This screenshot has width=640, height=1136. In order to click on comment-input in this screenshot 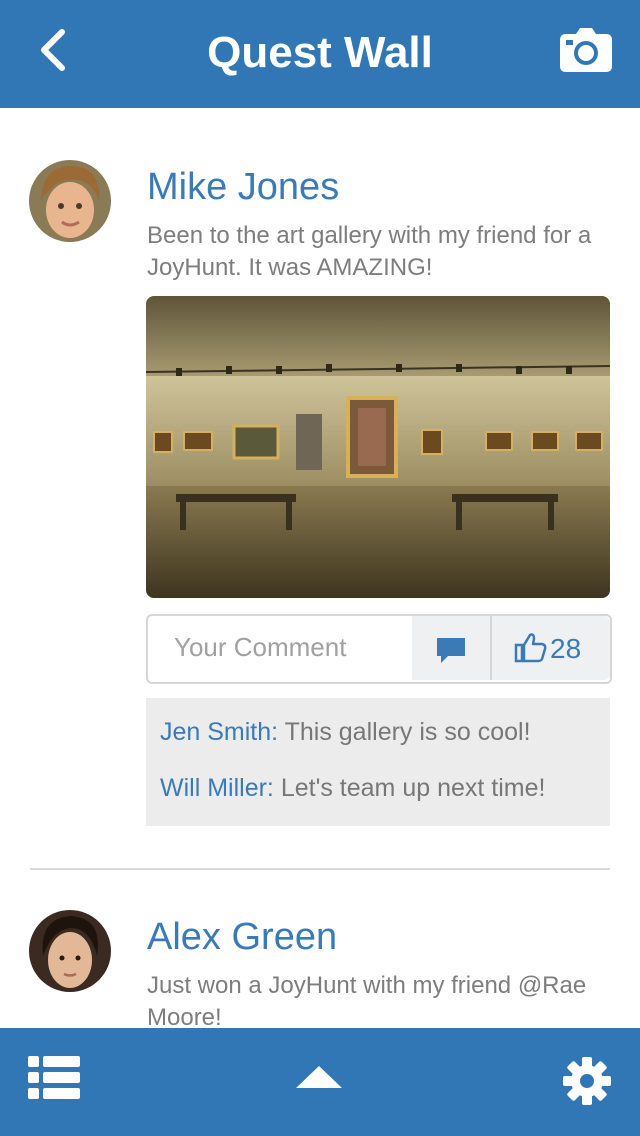, I will do `click(293, 647)`.